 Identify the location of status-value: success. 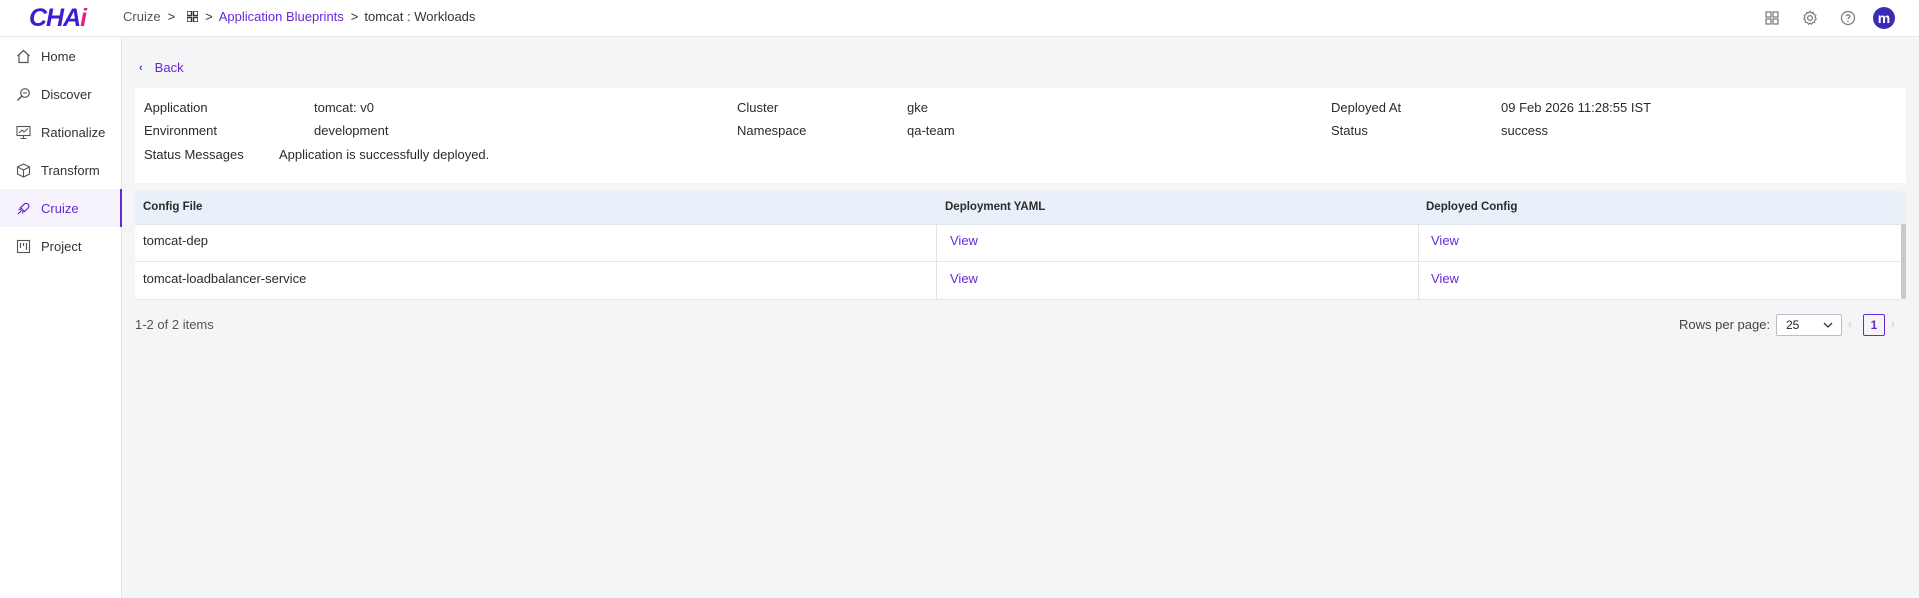
(1524, 130).